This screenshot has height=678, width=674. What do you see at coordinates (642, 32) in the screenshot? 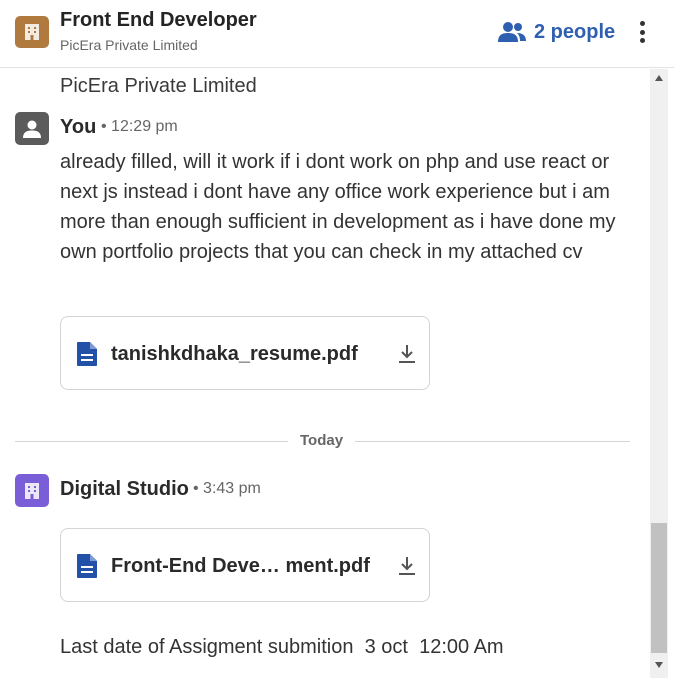
I see `kebab-menu-icon` at bounding box center [642, 32].